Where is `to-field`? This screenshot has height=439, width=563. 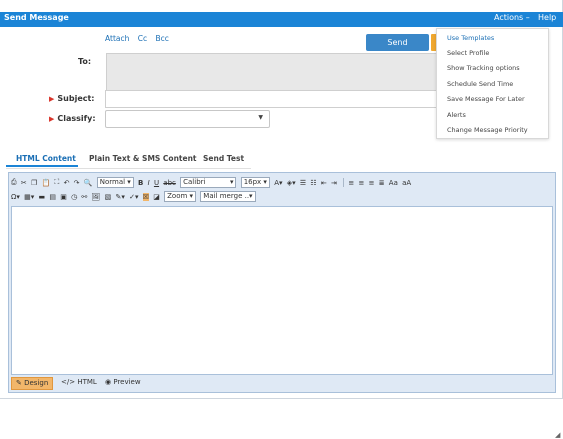 to-field is located at coordinates (272, 72).